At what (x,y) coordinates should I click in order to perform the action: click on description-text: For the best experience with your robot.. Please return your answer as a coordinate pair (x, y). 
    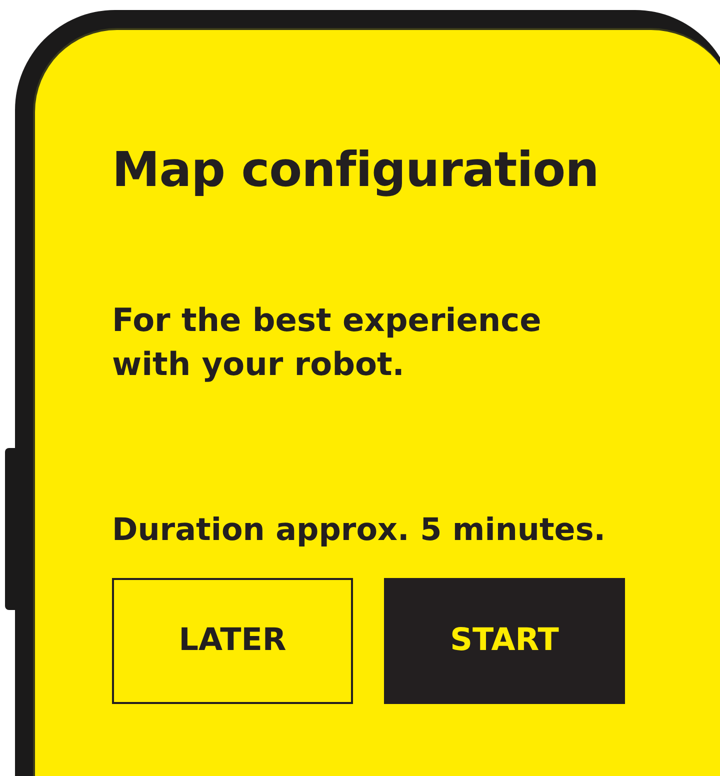
    Looking at the image, I should click on (327, 343).